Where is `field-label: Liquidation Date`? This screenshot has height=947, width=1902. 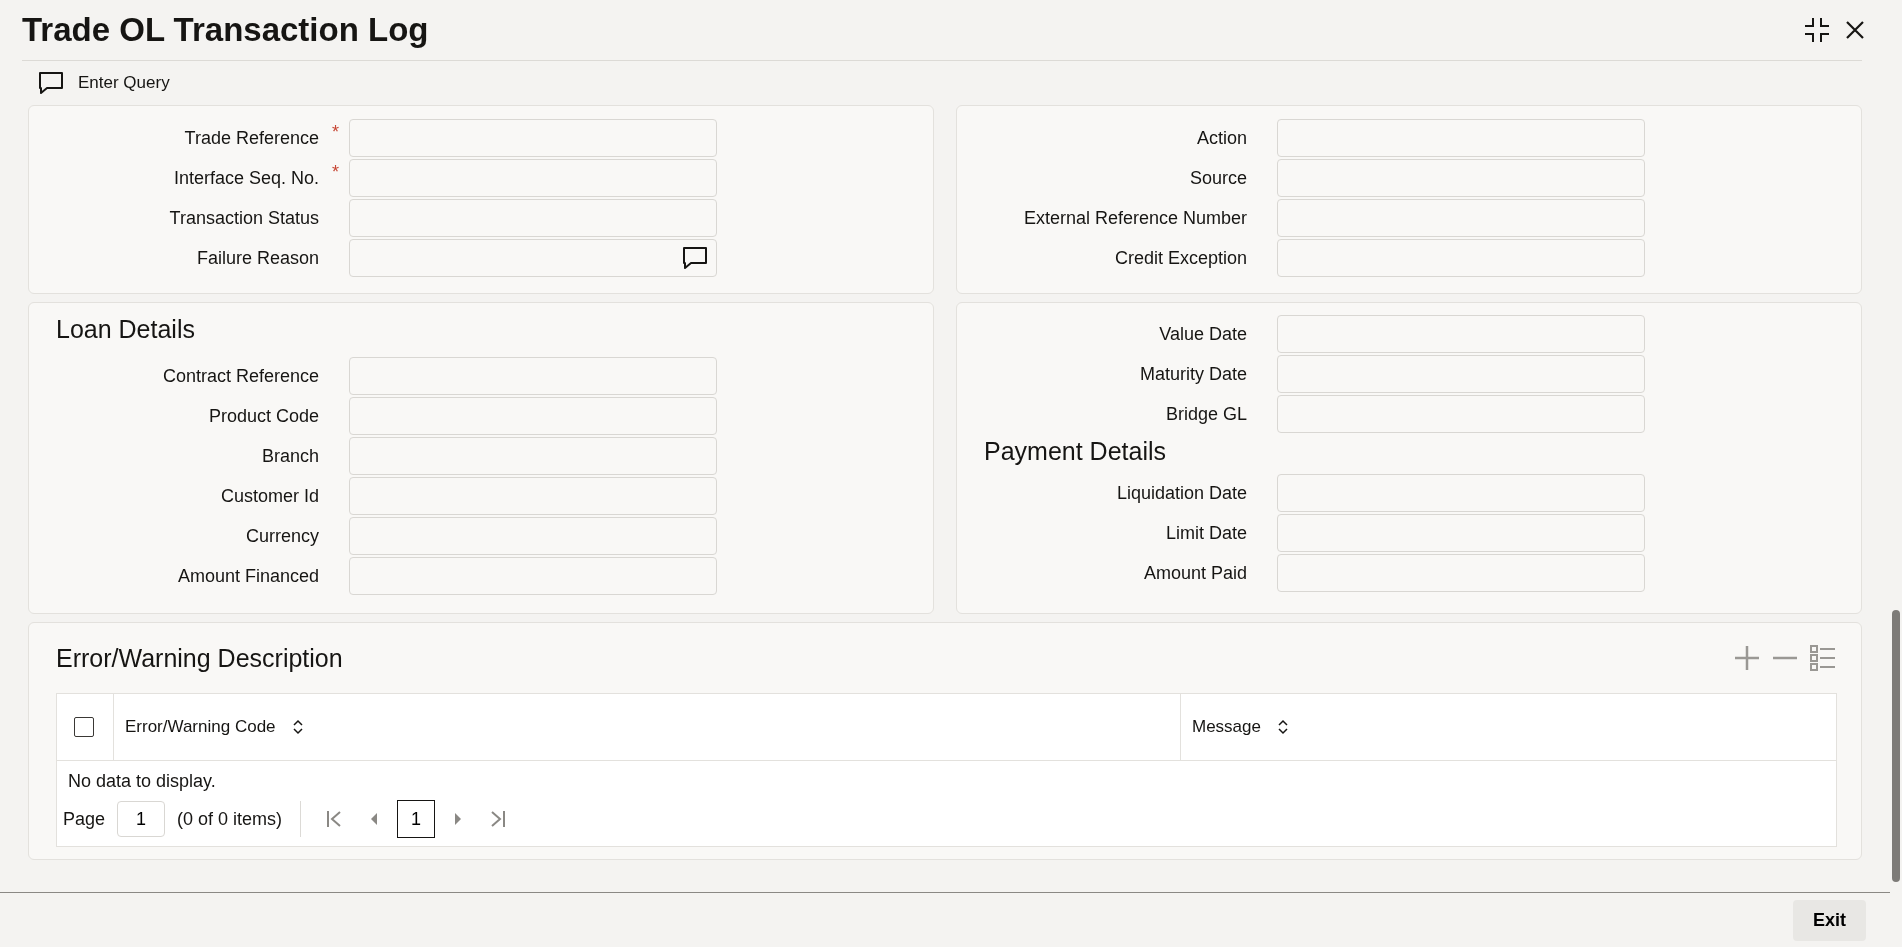 field-label: Liquidation Date is located at coordinates (1181, 492).